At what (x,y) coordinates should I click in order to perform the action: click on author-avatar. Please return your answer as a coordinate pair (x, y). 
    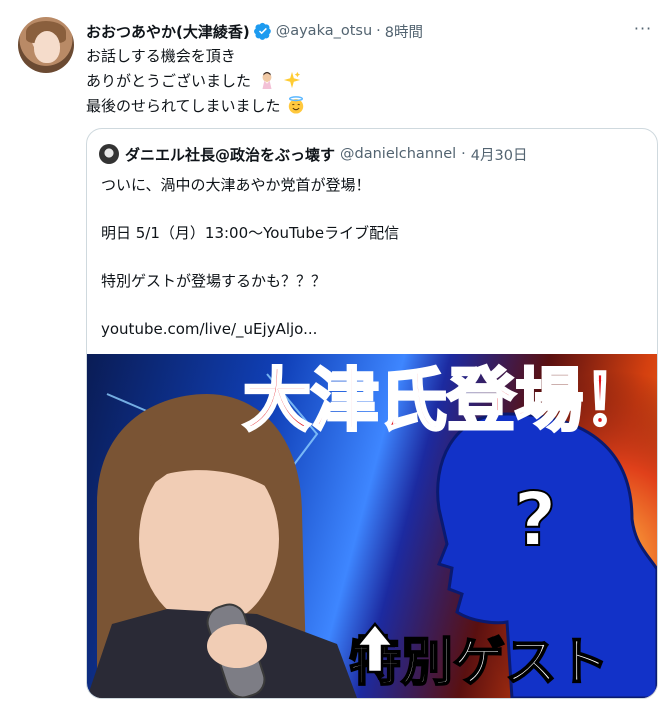
    Looking at the image, I should click on (46, 45).